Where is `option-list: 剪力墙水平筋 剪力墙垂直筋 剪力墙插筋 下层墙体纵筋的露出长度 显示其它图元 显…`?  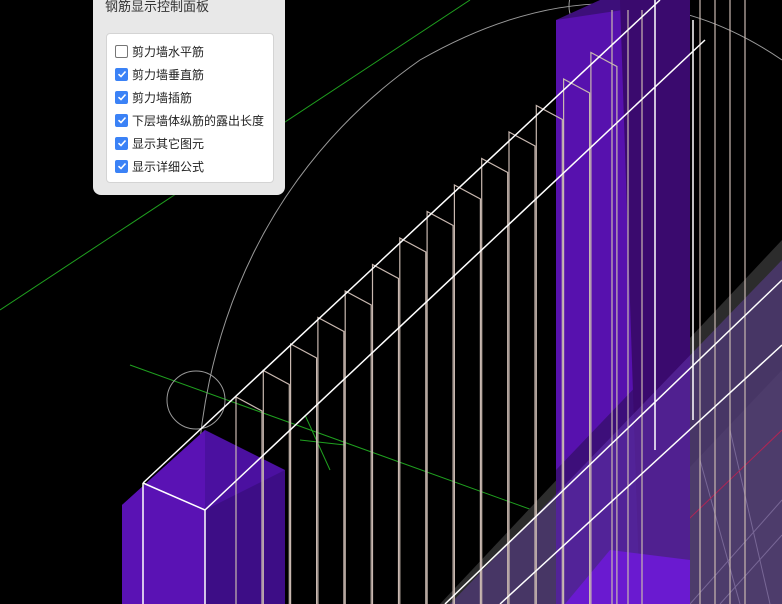 option-list: 剪力墙水平筋 剪力墙垂直筋 剪力墙插筋 下层墙体纵筋的露出长度 显示其它图元 显… is located at coordinates (190, 108).